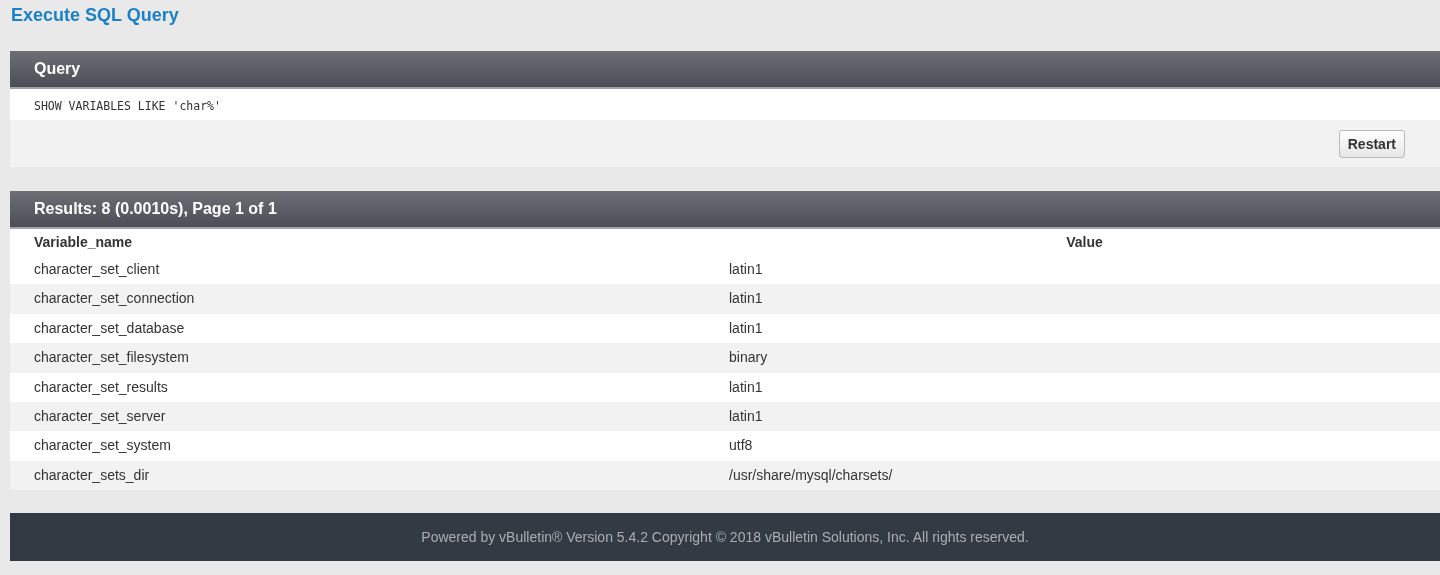 The width and height of the screenshot is (1440, 575). Describe the element at coordinates (1084, 242) in the screenshot. I see `column-header: Value` at that location.